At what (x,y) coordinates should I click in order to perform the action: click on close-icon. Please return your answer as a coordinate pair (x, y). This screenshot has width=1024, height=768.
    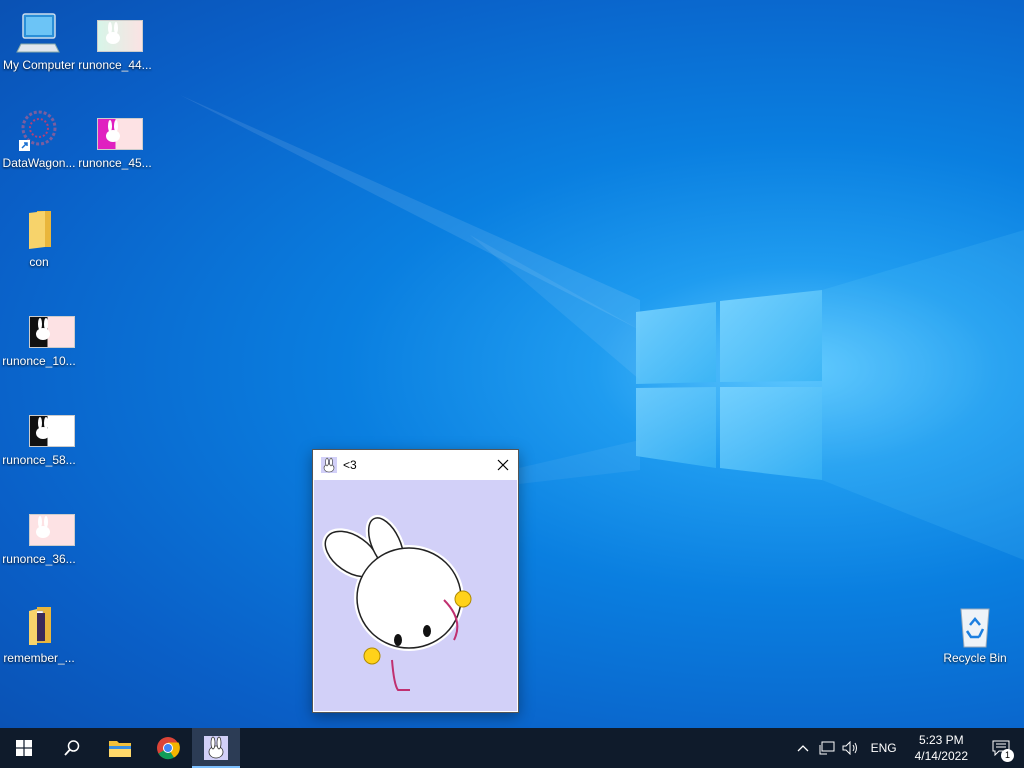
    Looking at the image, I should click on (503, 465).